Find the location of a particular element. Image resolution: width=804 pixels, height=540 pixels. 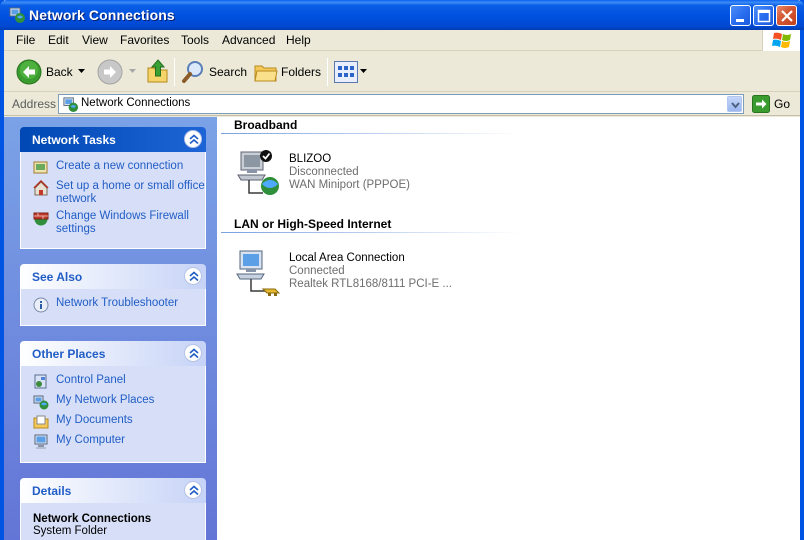

address-bar: Address Network Connections Go is located at coordinates (402, 104).